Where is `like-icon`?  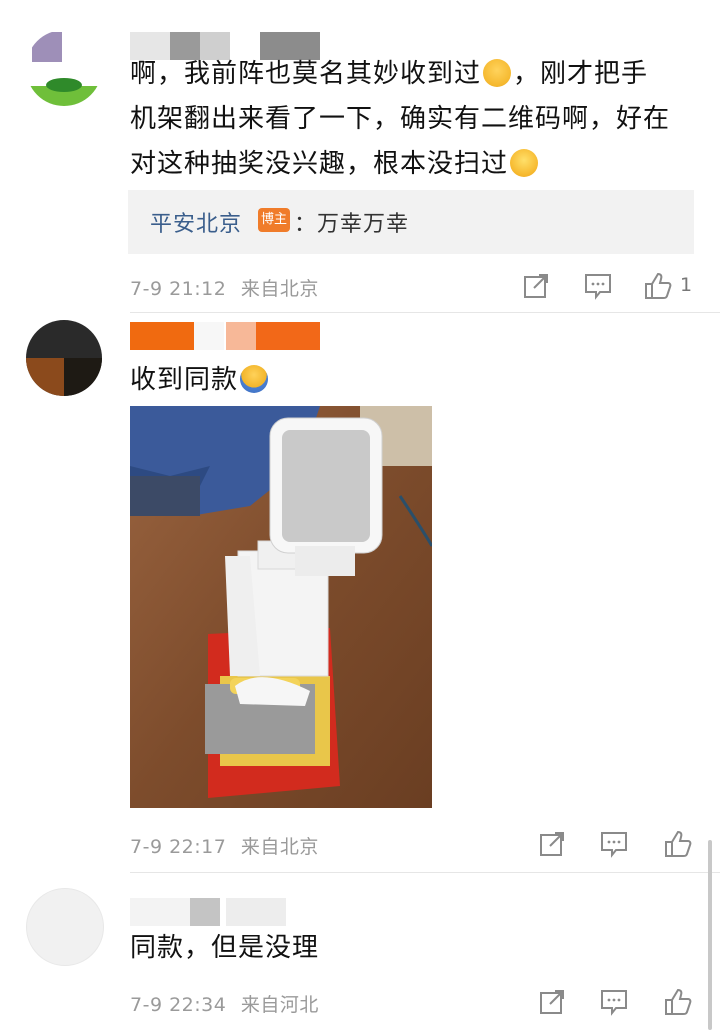
like-icon is located at coordinates (678, 1002).